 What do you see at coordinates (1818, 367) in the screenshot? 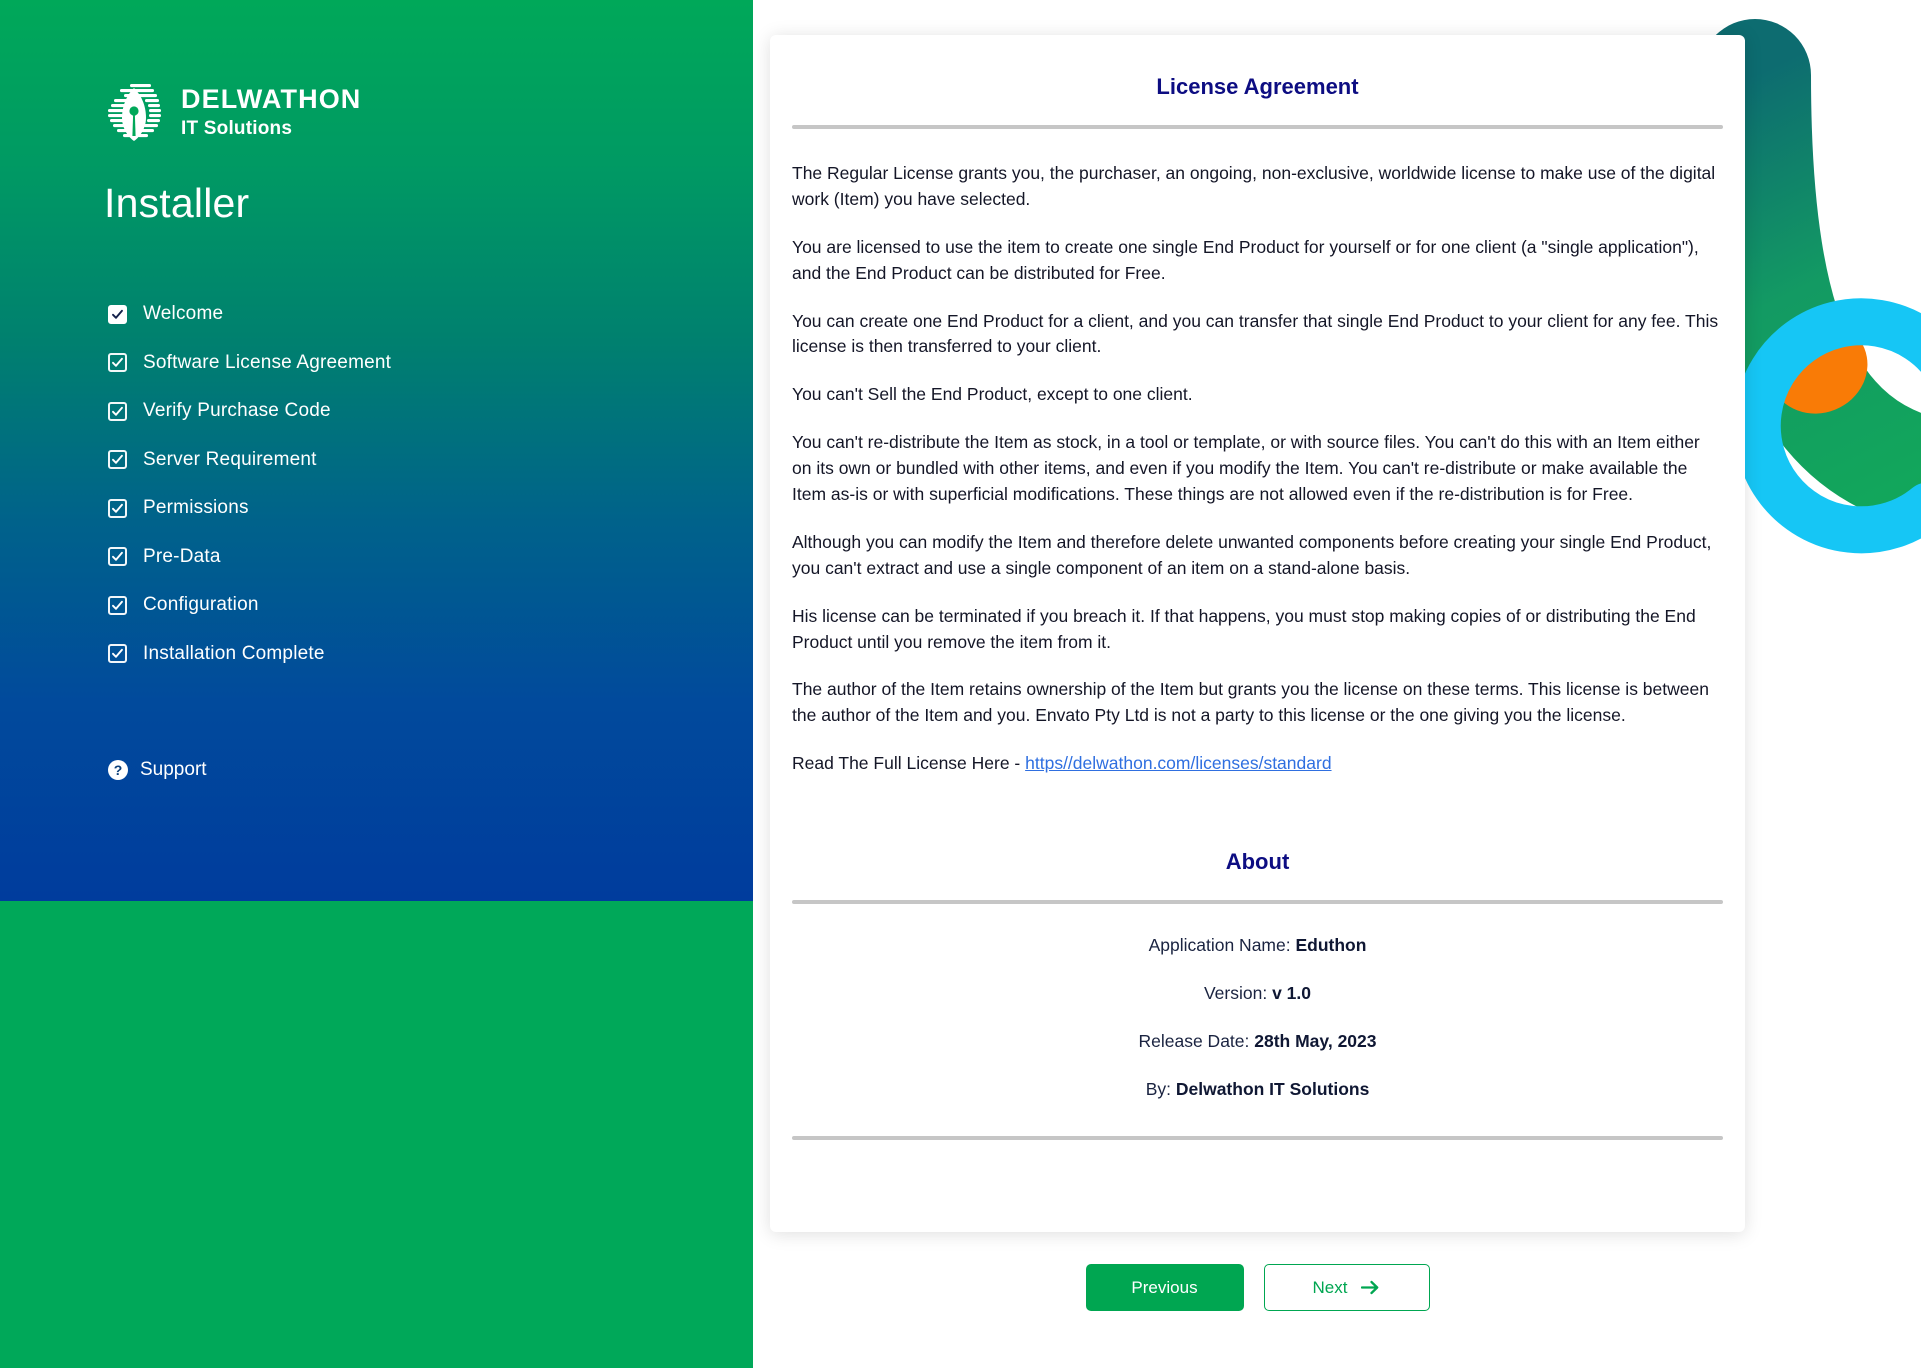
I see `orange-blob-shape` at bounding box center [1818, 367].